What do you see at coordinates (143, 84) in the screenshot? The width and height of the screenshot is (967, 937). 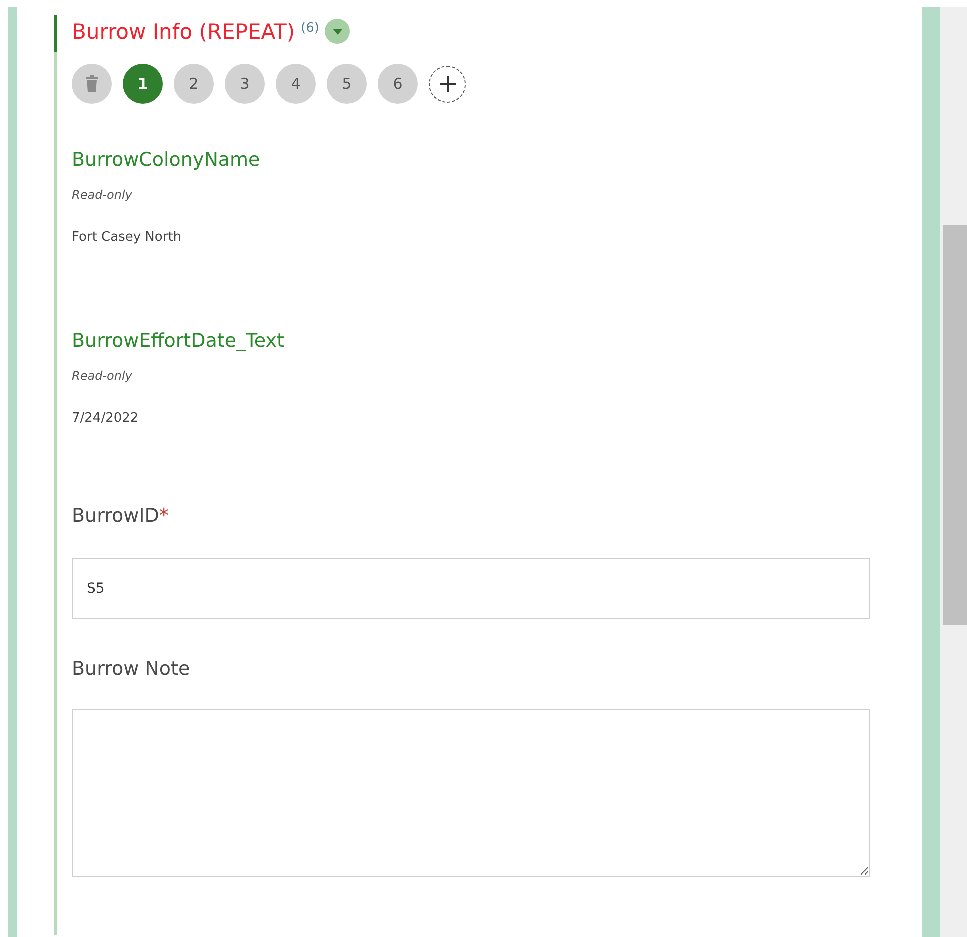 I see `record-tab: 1` at bounding box center [143, 84].